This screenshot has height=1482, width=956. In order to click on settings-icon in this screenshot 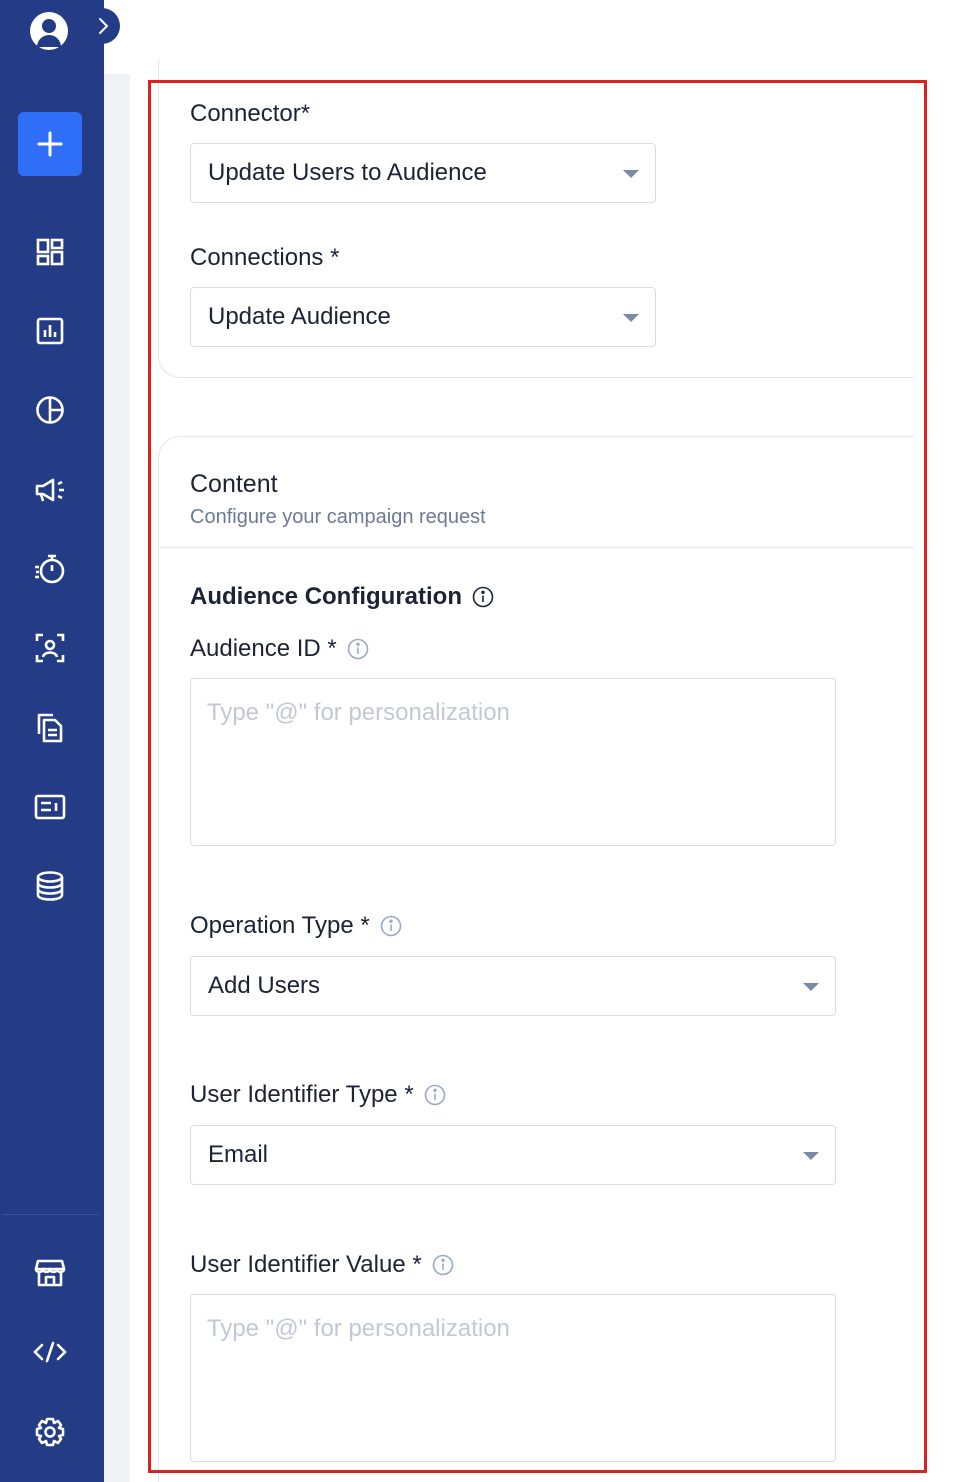, I will do `click(50, 1432)`.